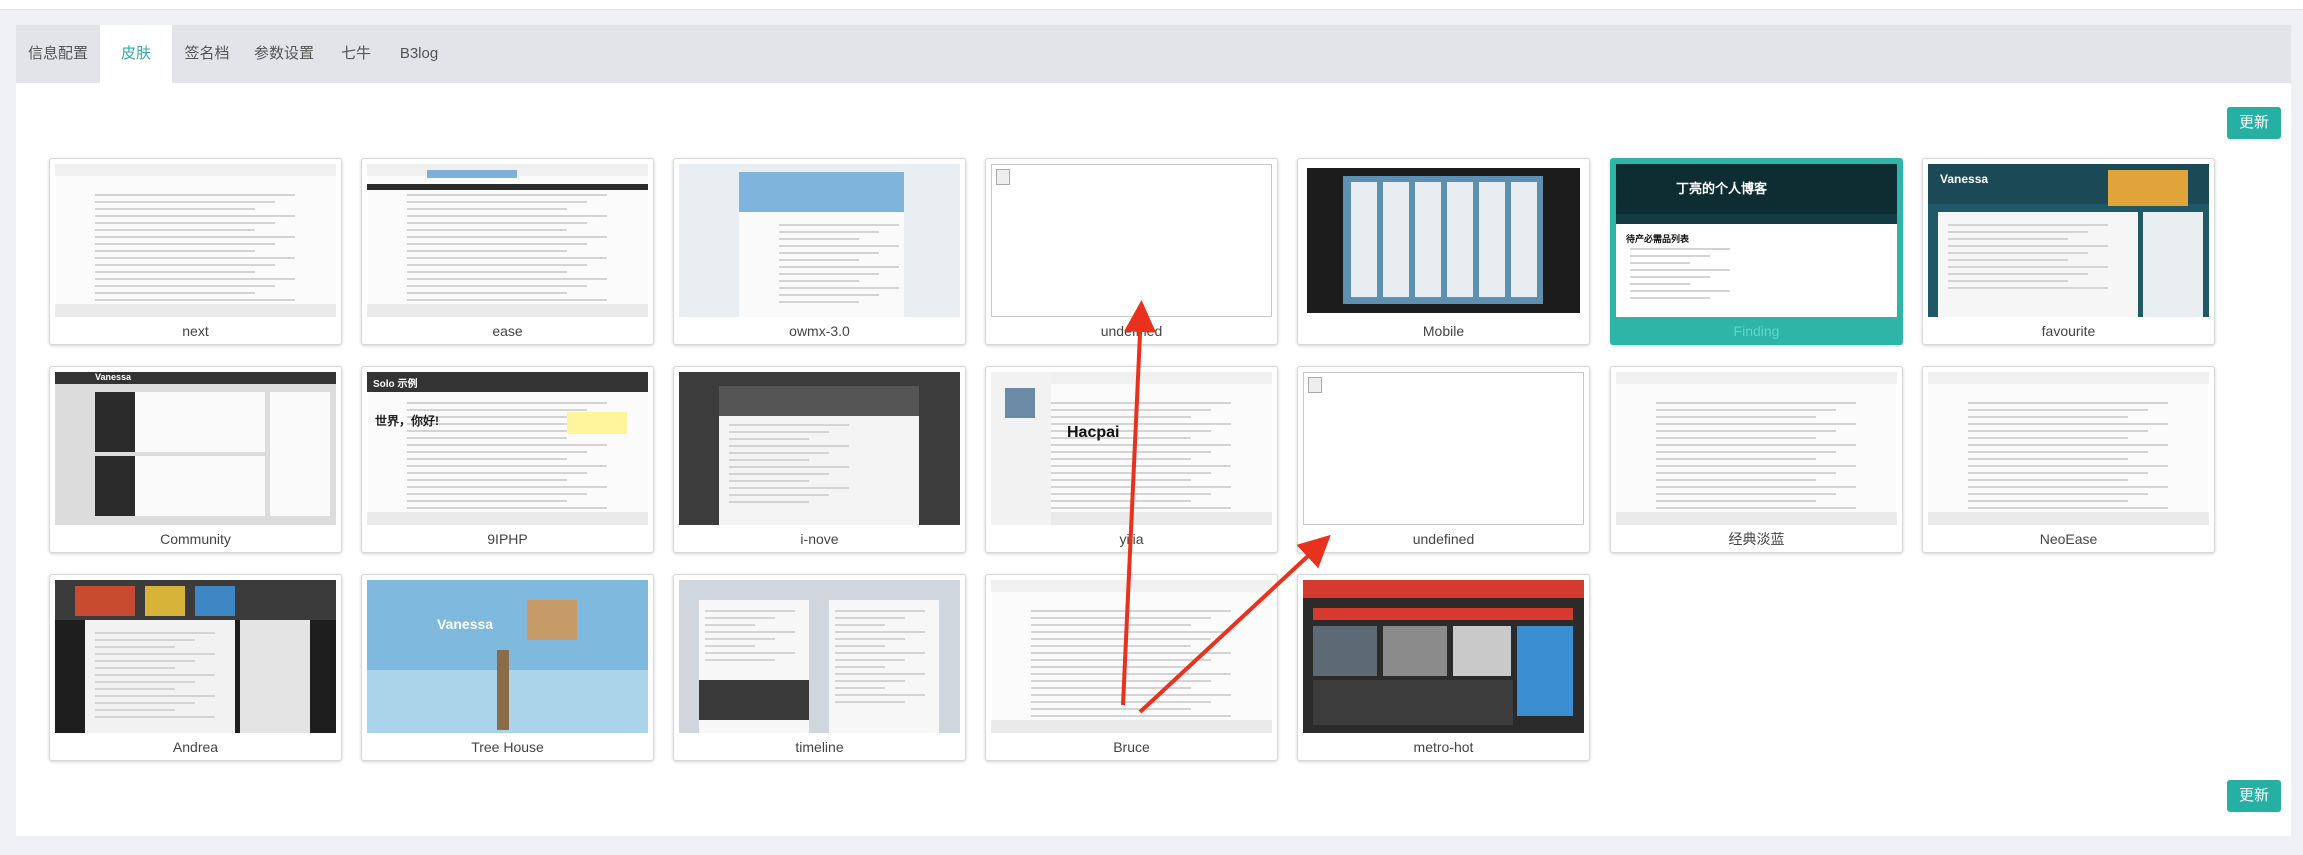 This screenshot has width=2303, height=855. Describe the element at coordinates (507, 747) in the screenshot. I see `skin-name: Tree House` at that location.